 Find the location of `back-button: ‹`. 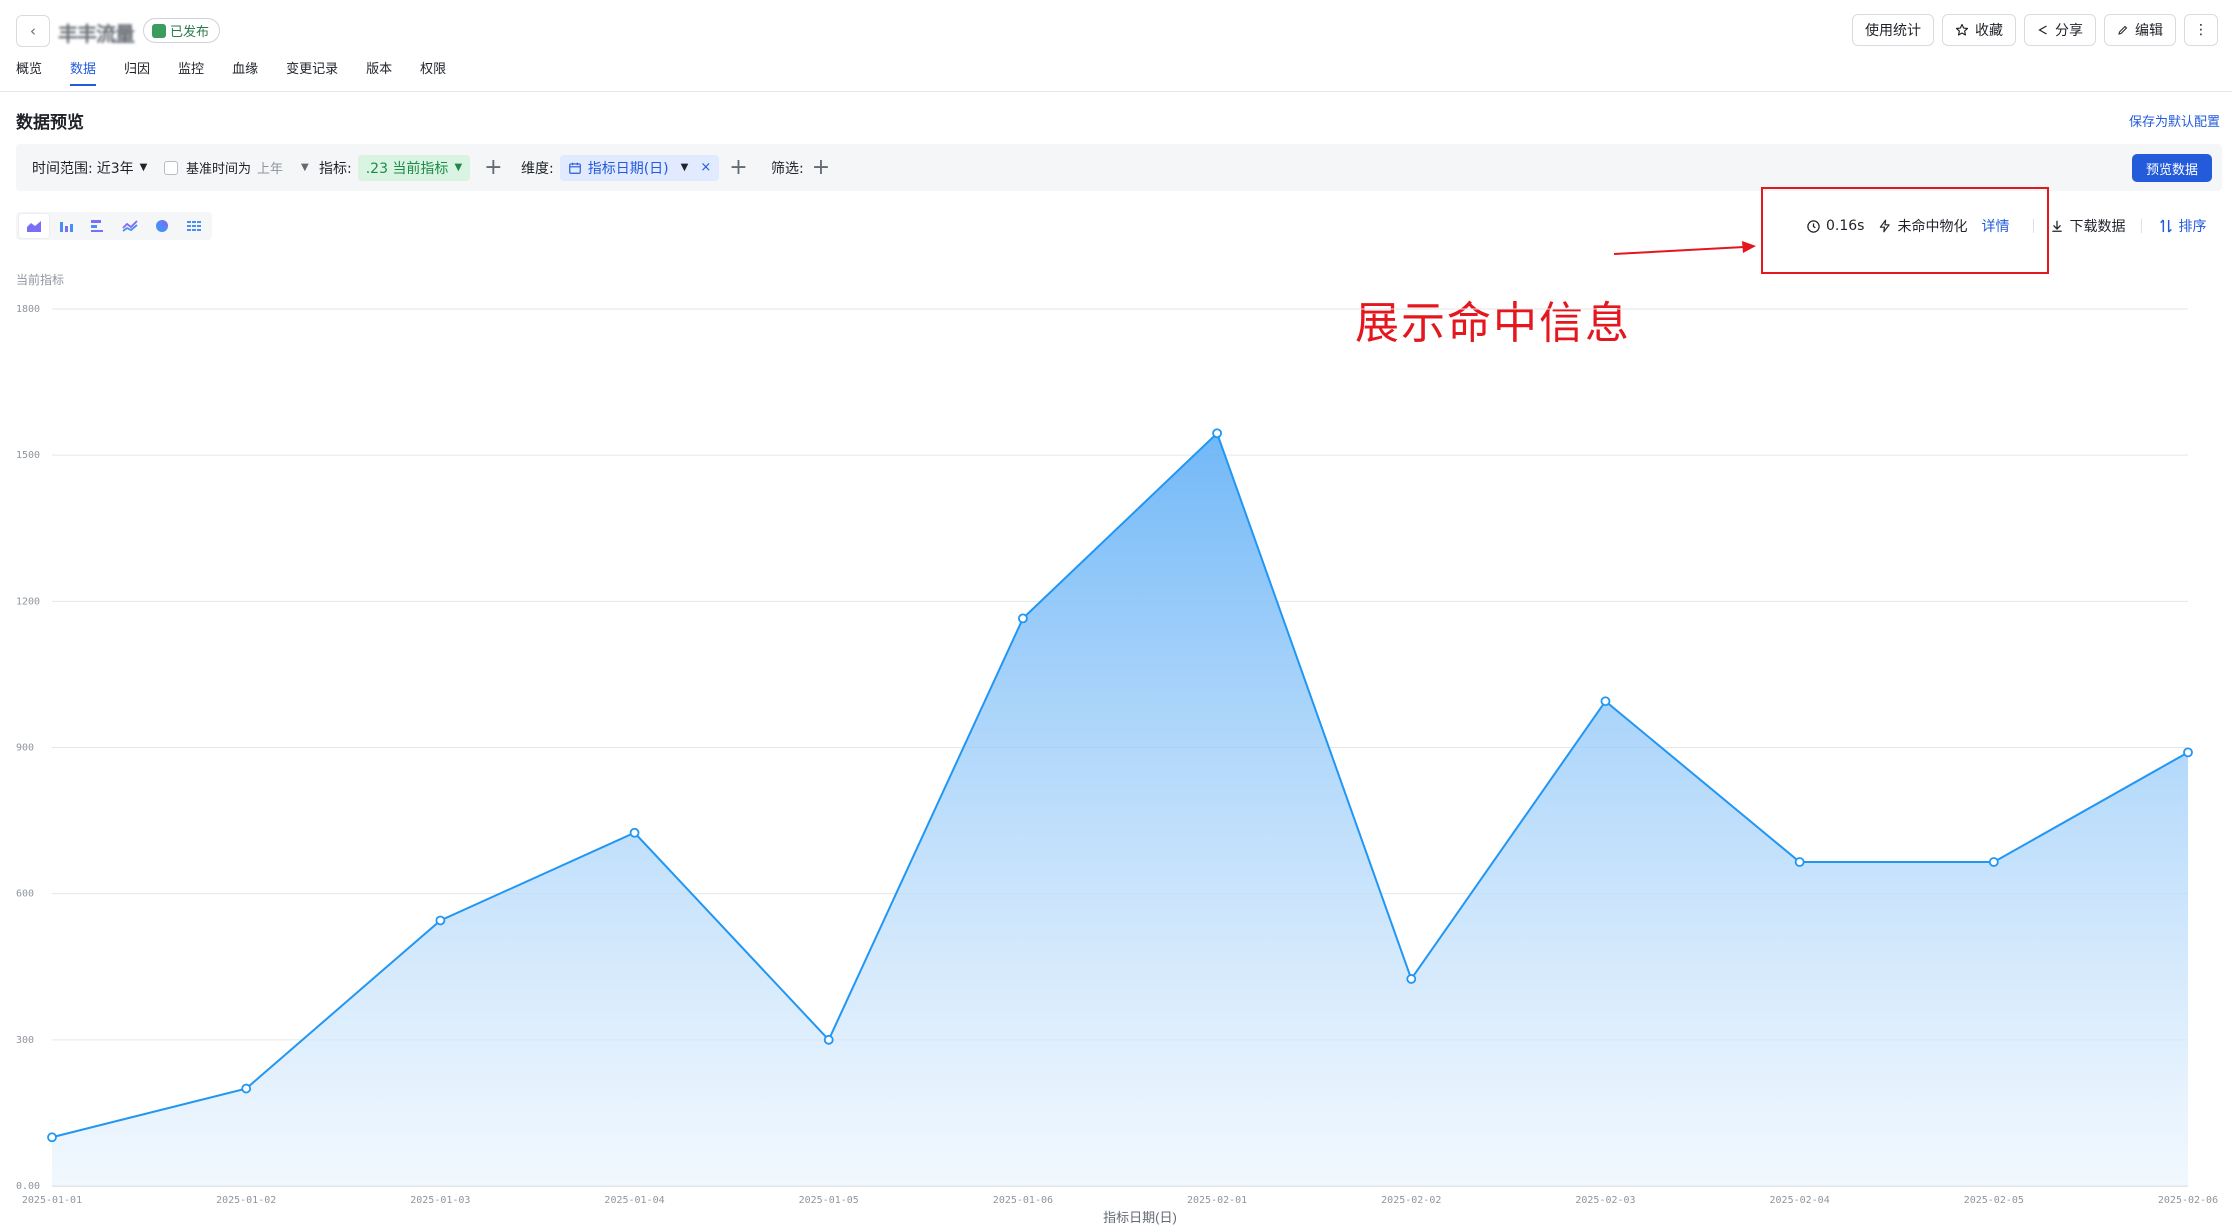

back-button: ‹ is located at coordinates (33, 31).